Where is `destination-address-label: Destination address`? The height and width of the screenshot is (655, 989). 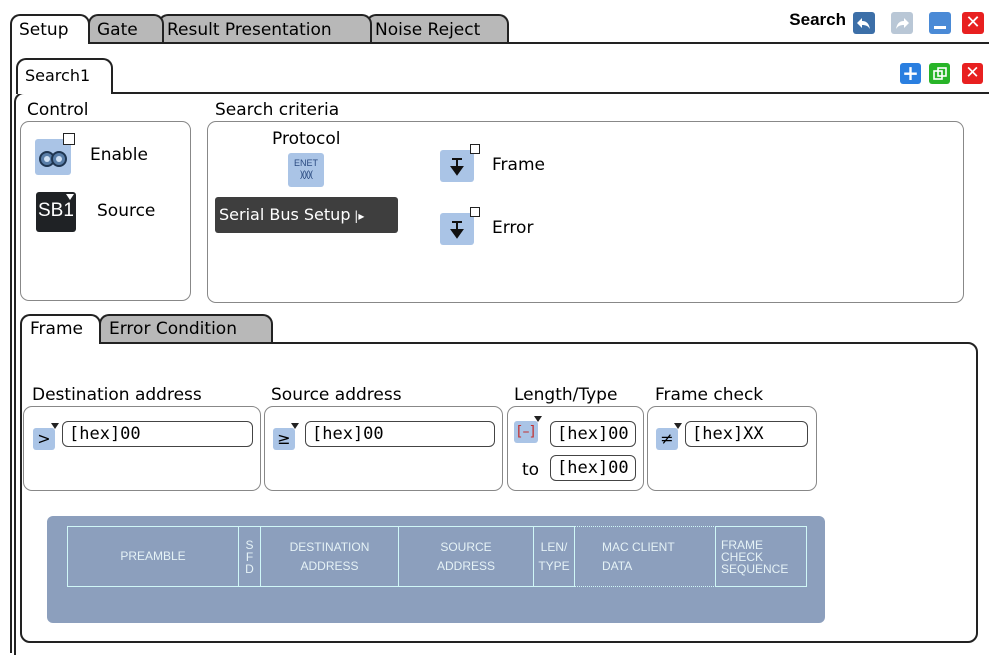 destination-address-label: Destination address is located at coordinates (117, 395).